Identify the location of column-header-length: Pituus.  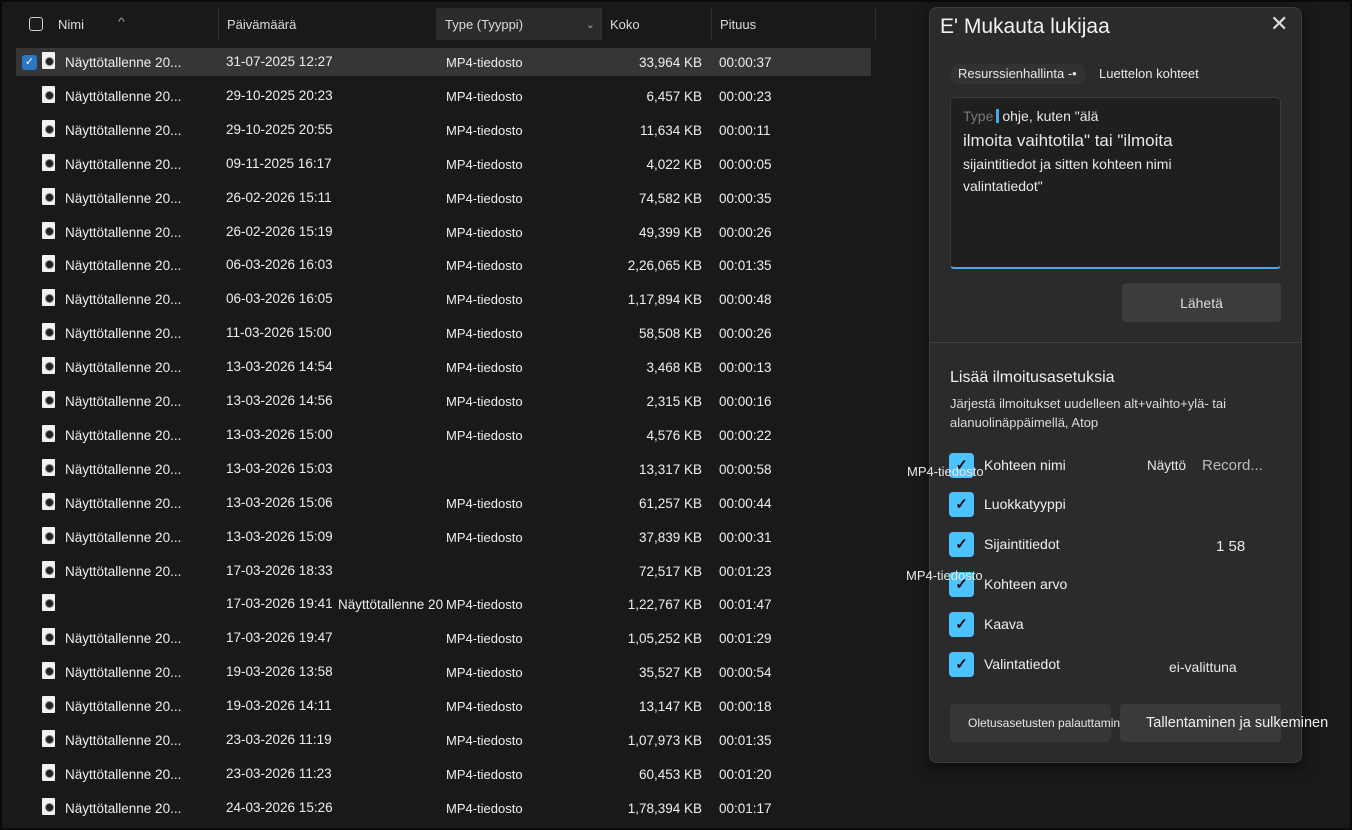
(794, 24).